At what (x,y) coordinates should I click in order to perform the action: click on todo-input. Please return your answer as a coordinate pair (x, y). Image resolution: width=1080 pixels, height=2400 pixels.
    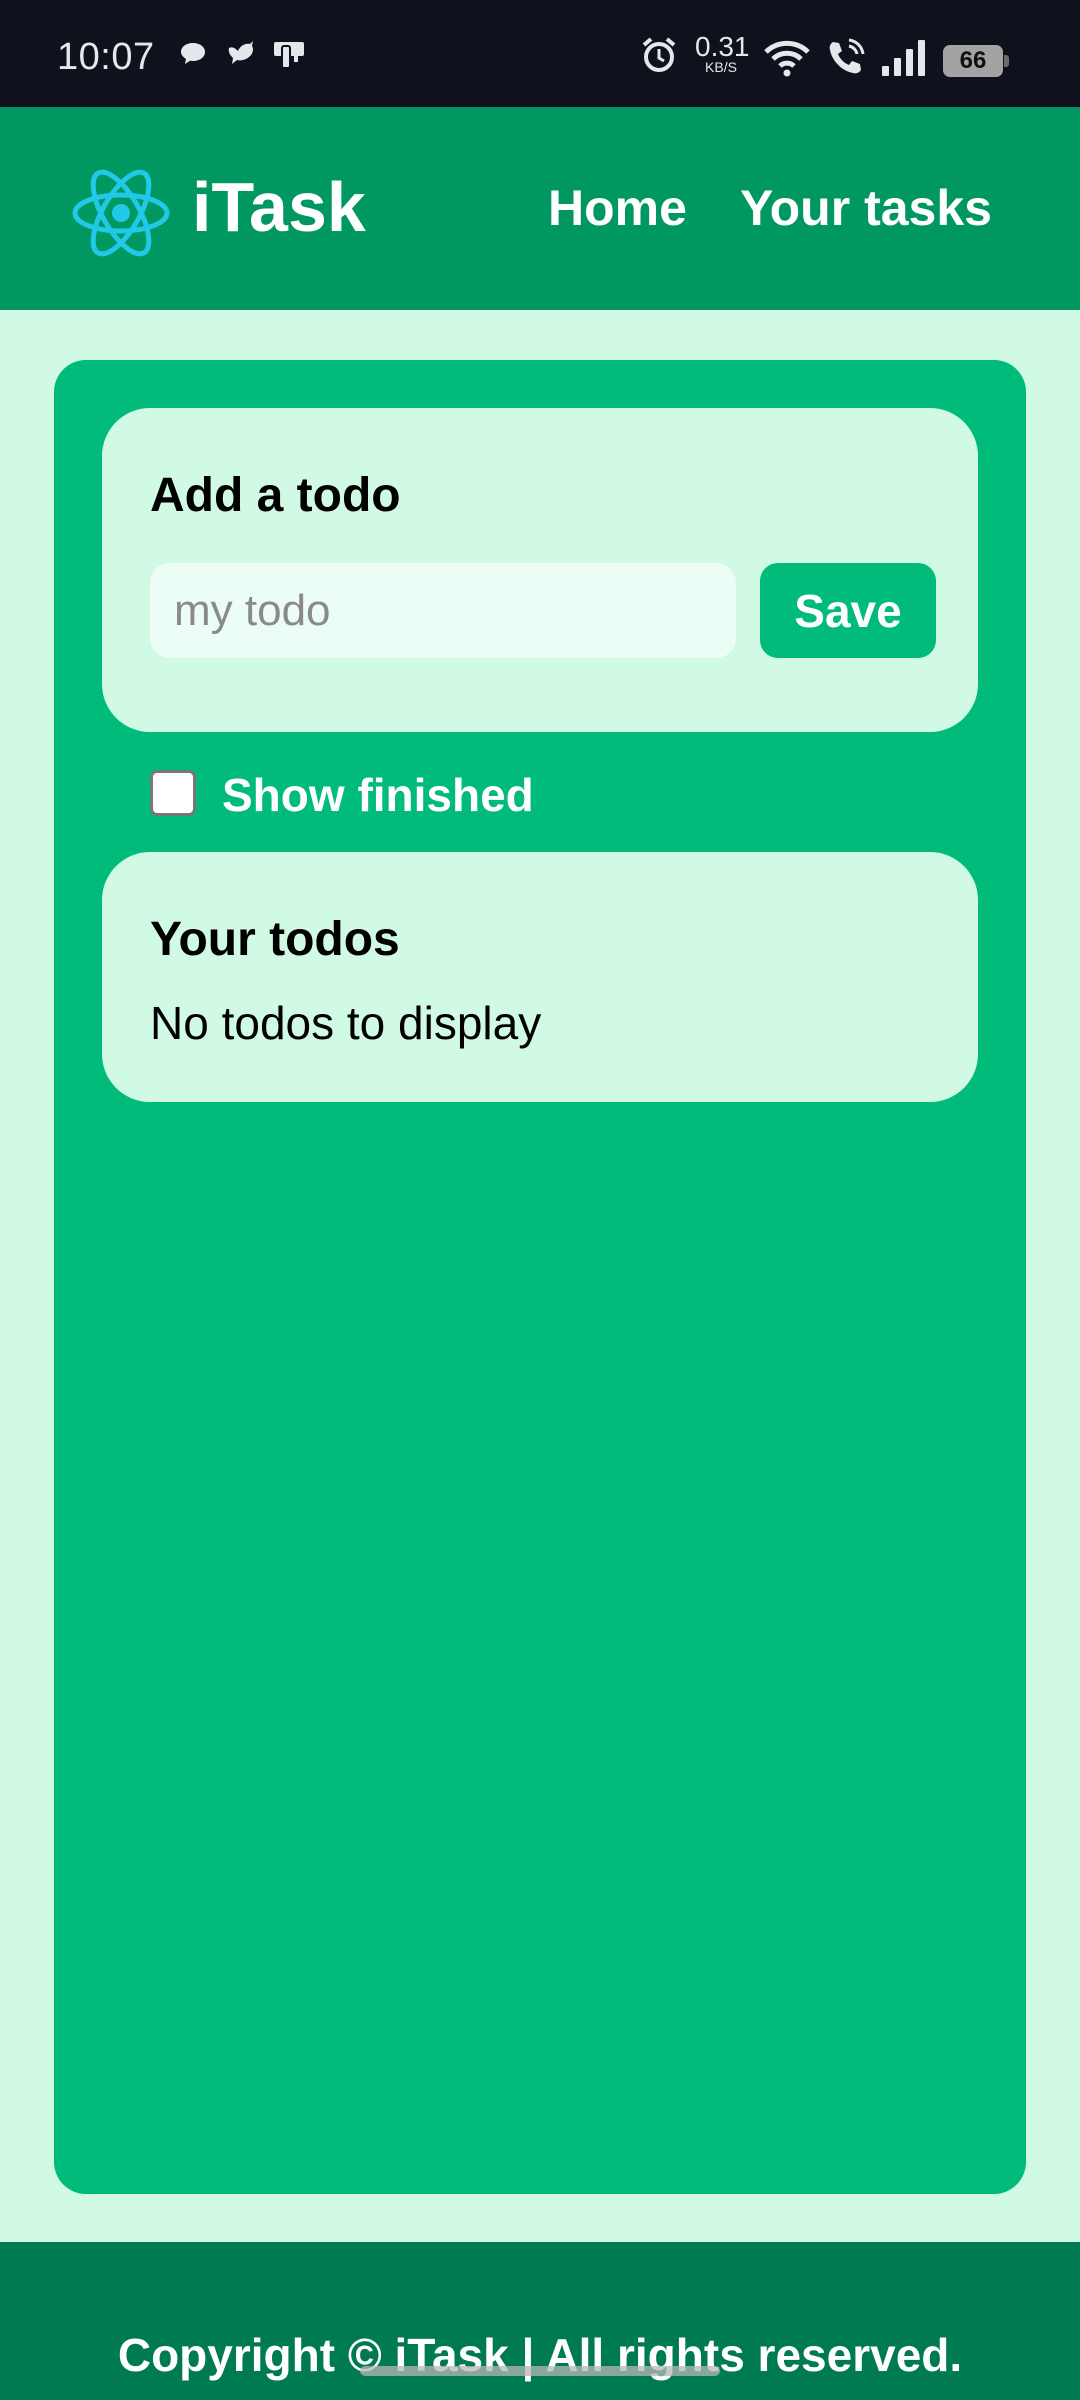
    Looking at the image, I should click on (443, 610).